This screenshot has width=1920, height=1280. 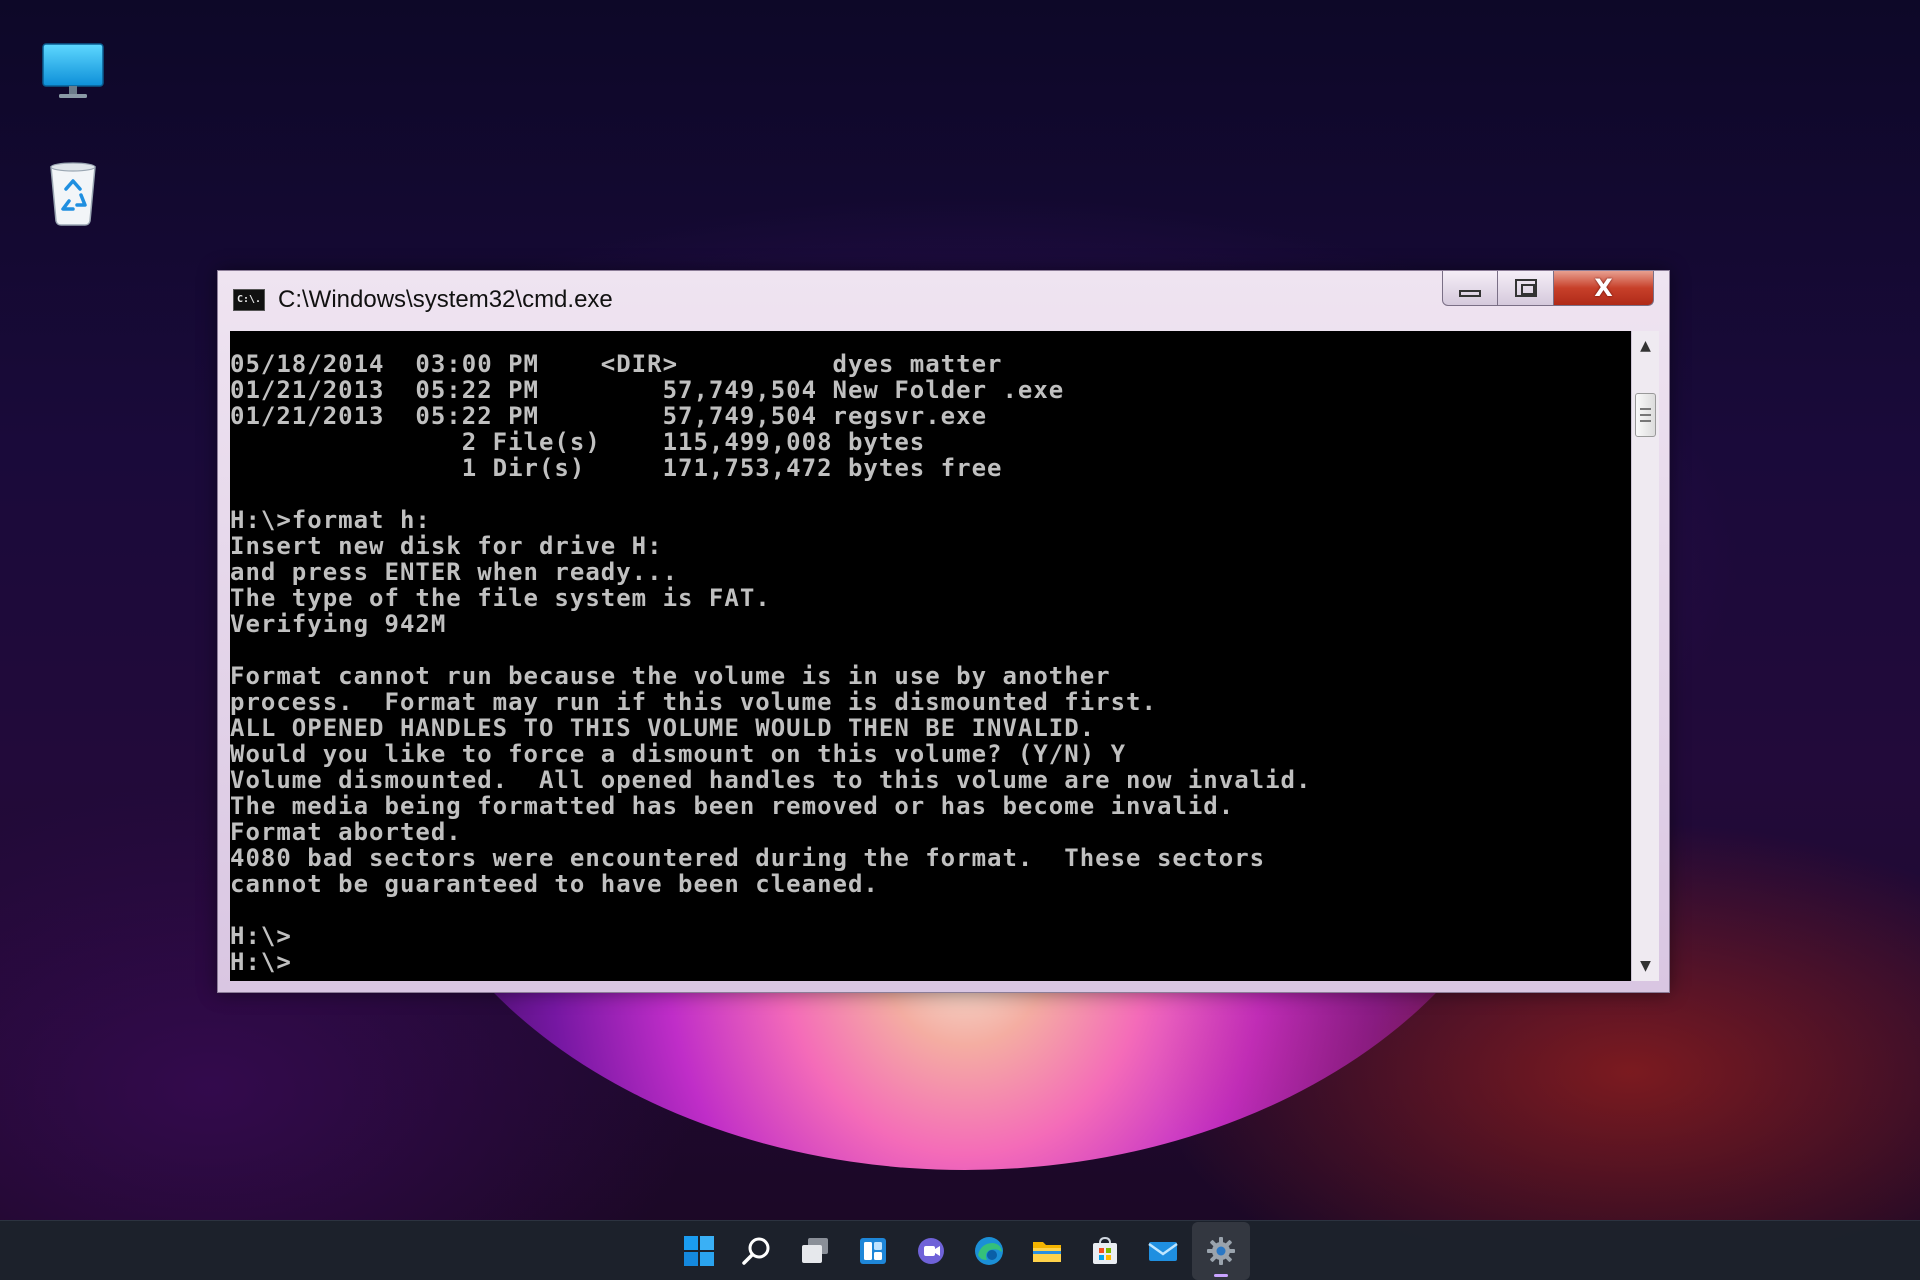 What do you see at coordinates (757, 1251) in the screenshot?
I see `search-icon` at bounding box center [757, 1251].